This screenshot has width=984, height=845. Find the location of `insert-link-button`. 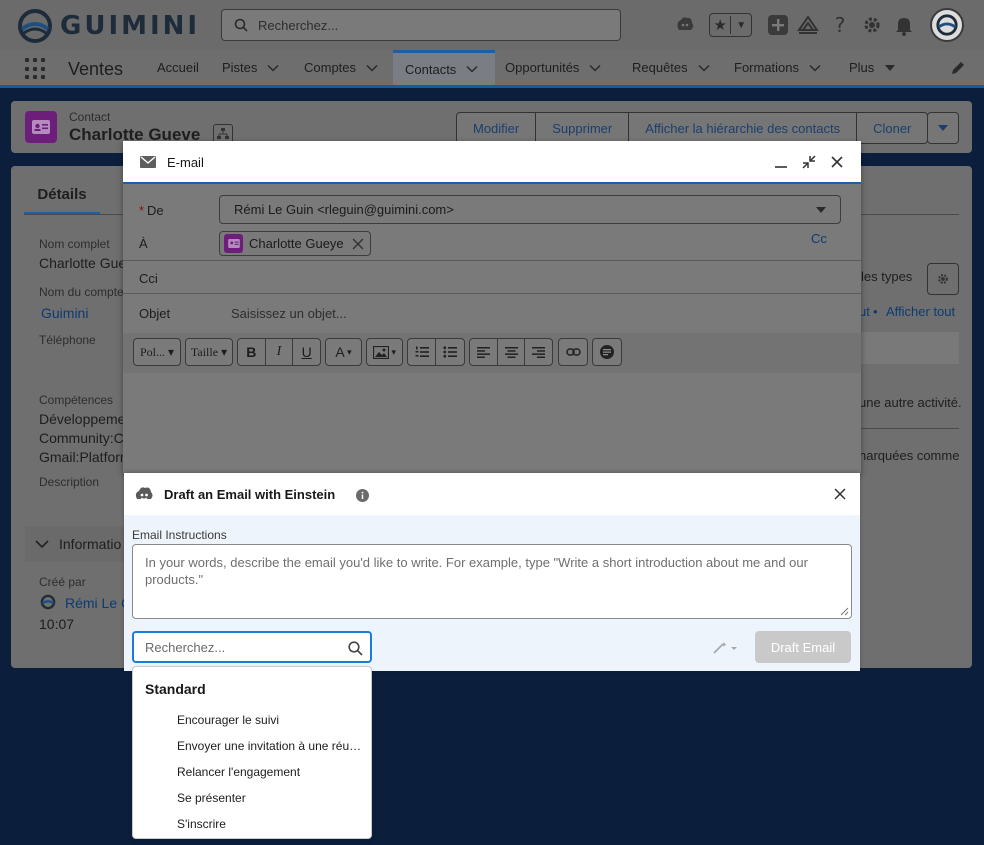

insert-link-button is located at coordinates (573, 352).